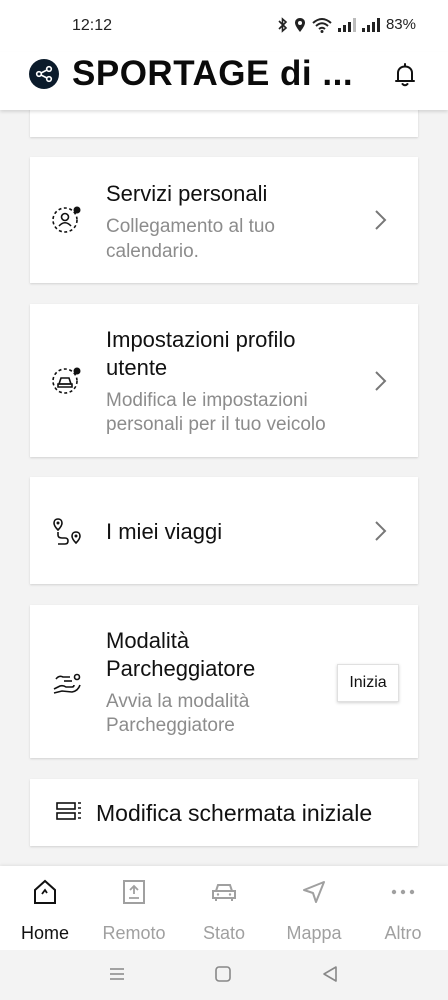  What do you see at coordinates (68, 811) in the screenshot?
I see `edit-layout-icon` at bounding box center [68, 811].